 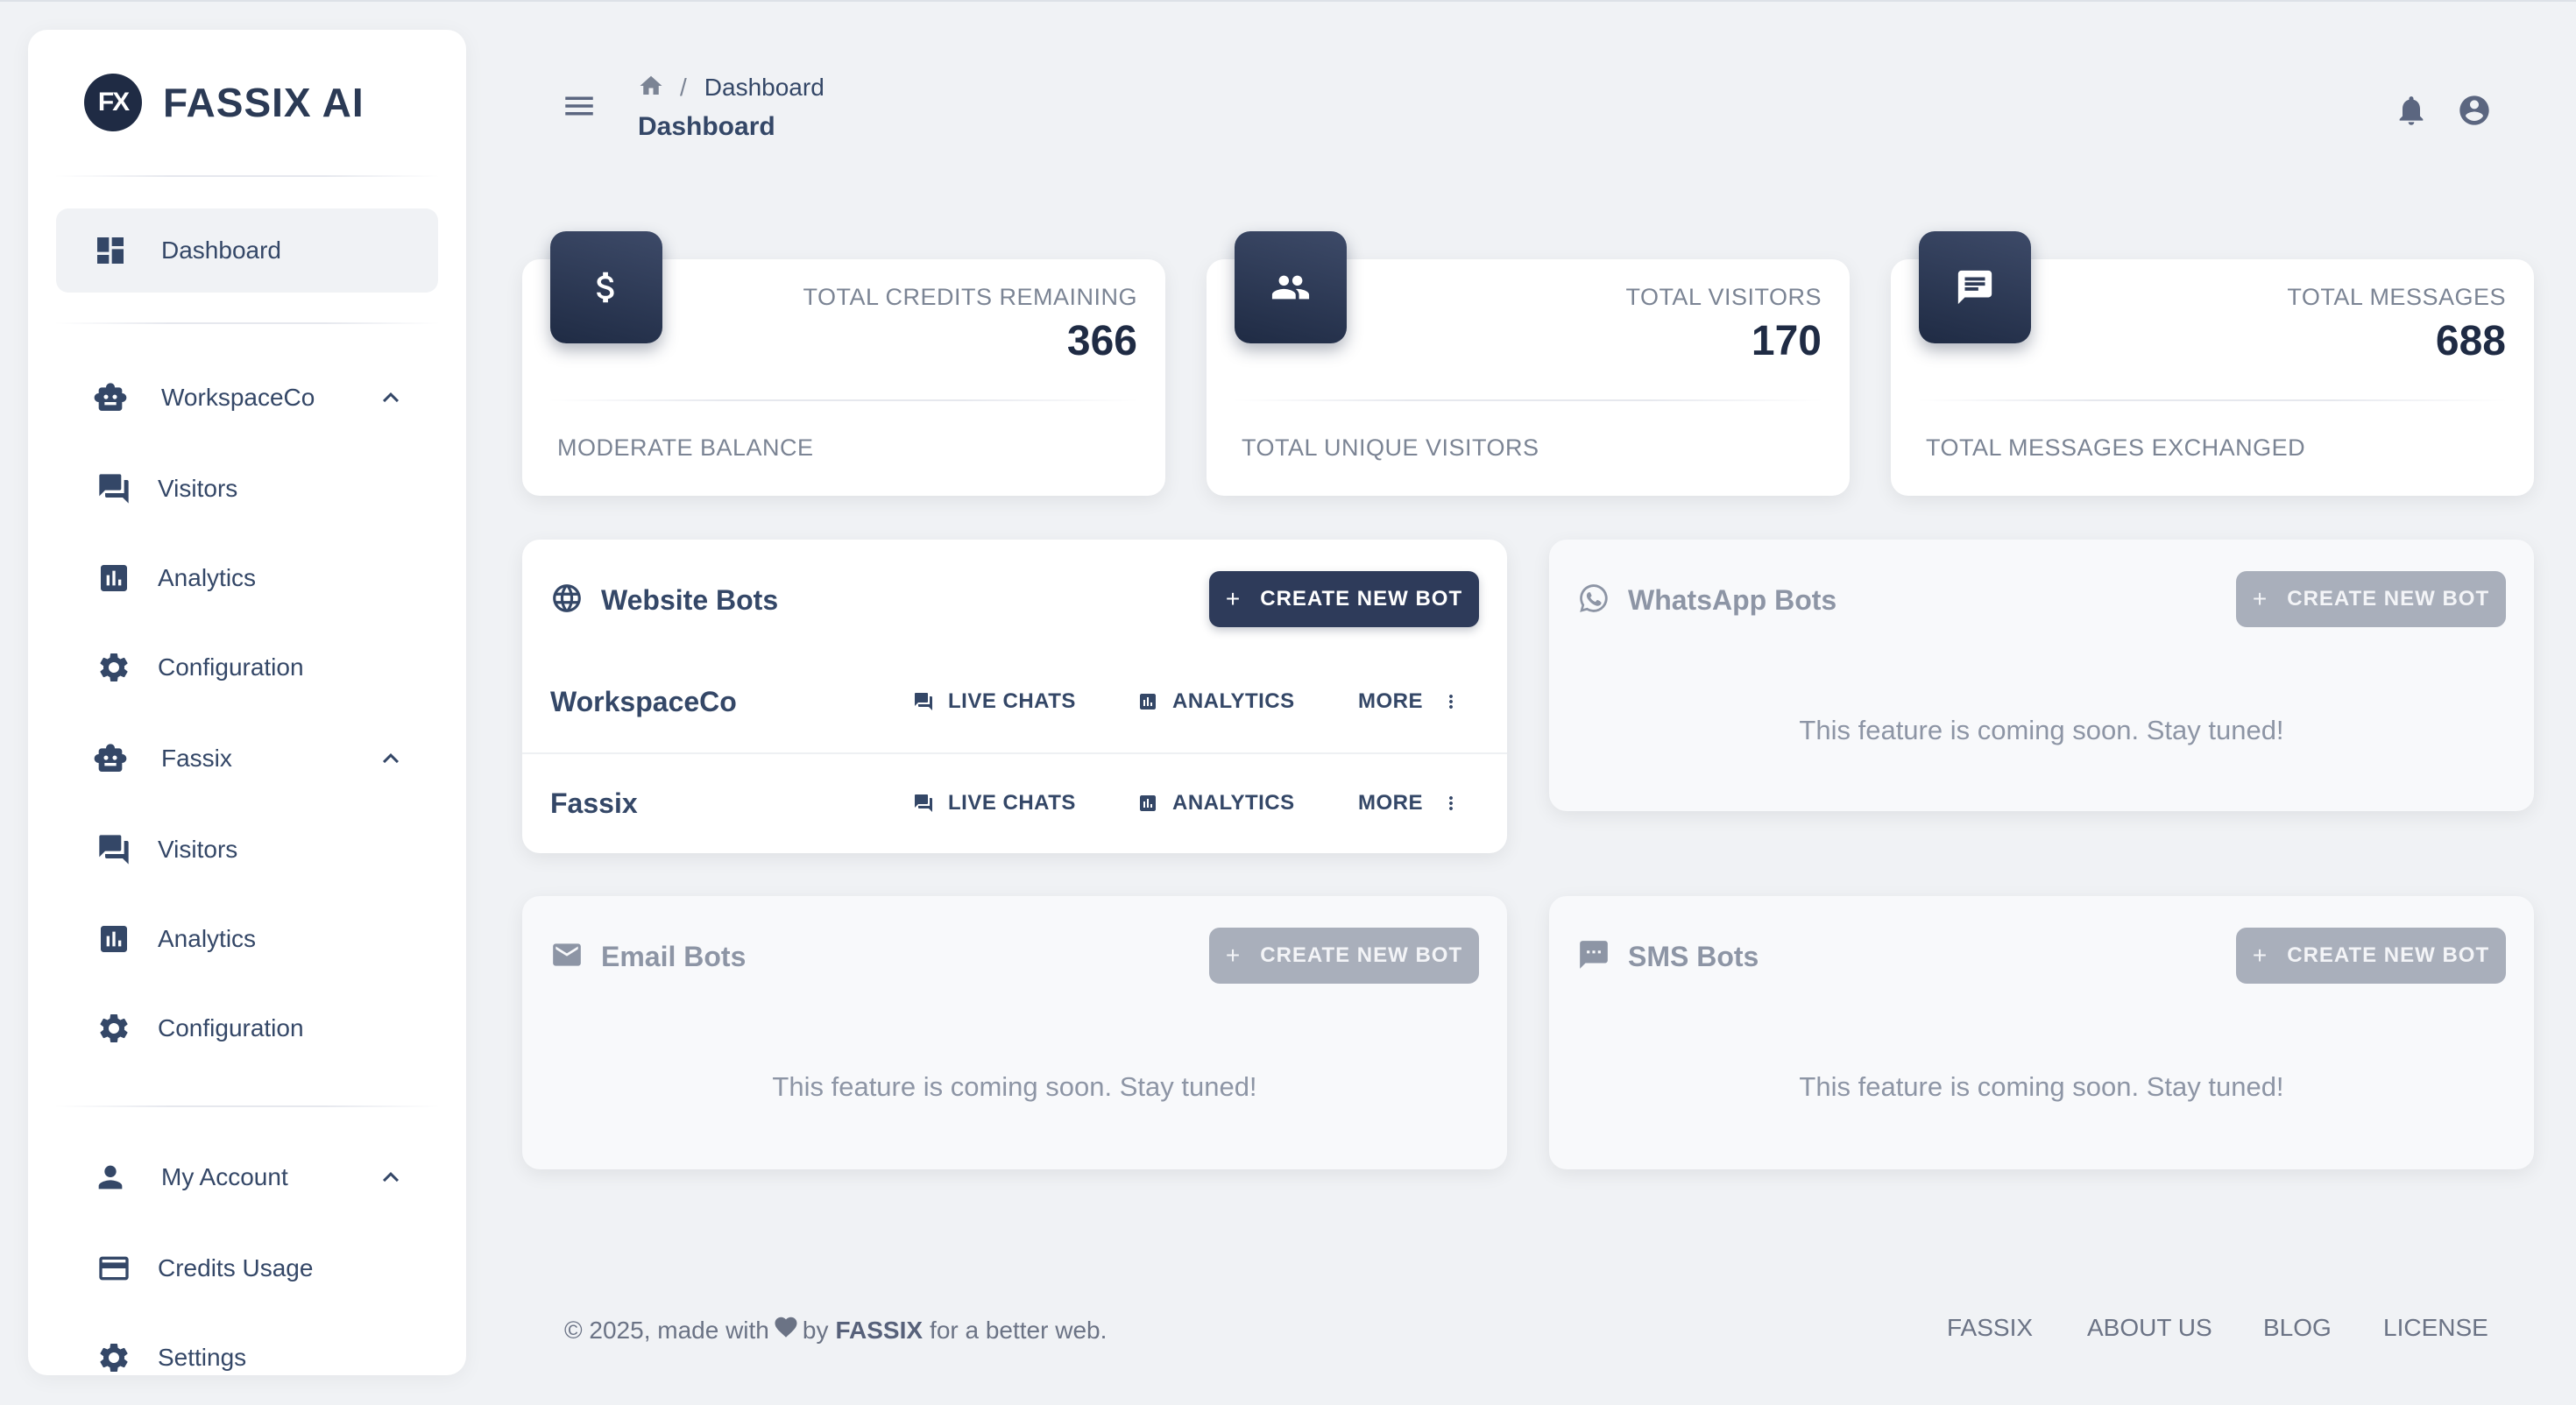 I want to click on sidebar-item-dashboard: Dashboard, so click(x=247, y=251).